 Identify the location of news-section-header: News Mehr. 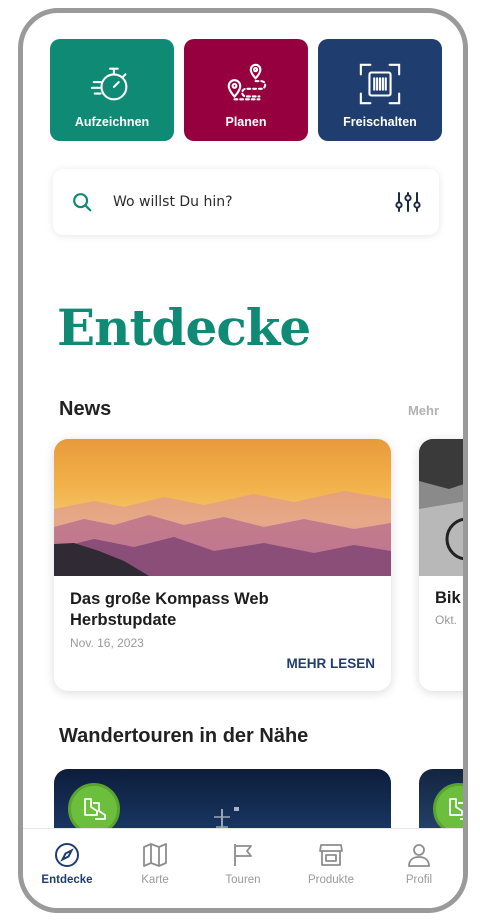
(249, 409).